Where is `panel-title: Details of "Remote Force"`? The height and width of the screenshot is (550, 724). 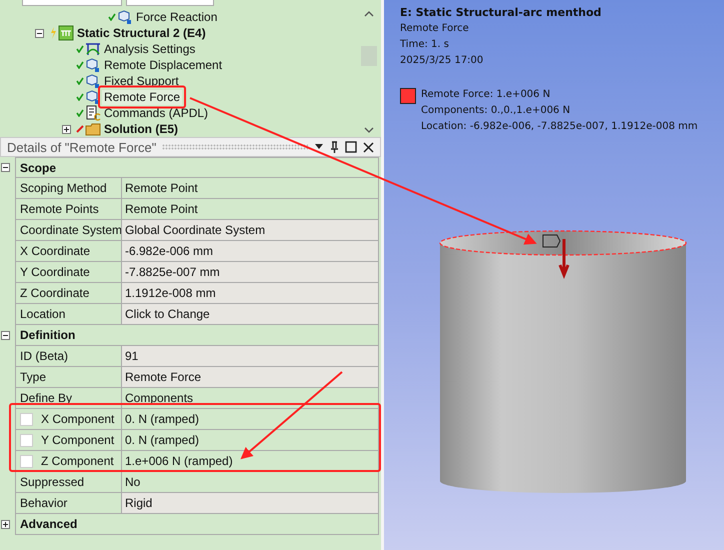 panel-title: Details of "Remote Force" is located at coordinates (81, 147).